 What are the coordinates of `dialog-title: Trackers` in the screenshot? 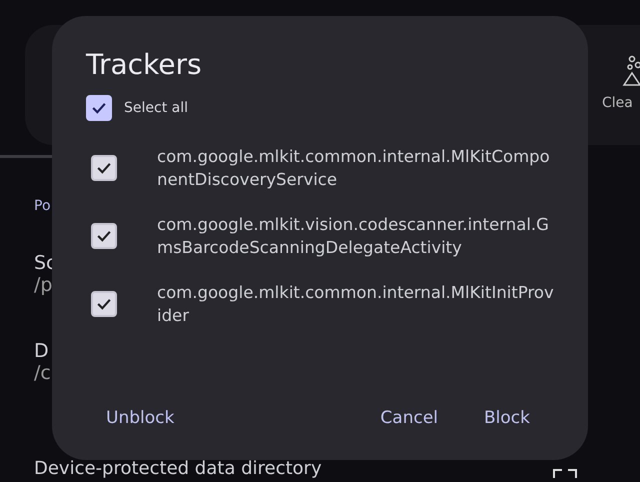 It's located at (144, 64).